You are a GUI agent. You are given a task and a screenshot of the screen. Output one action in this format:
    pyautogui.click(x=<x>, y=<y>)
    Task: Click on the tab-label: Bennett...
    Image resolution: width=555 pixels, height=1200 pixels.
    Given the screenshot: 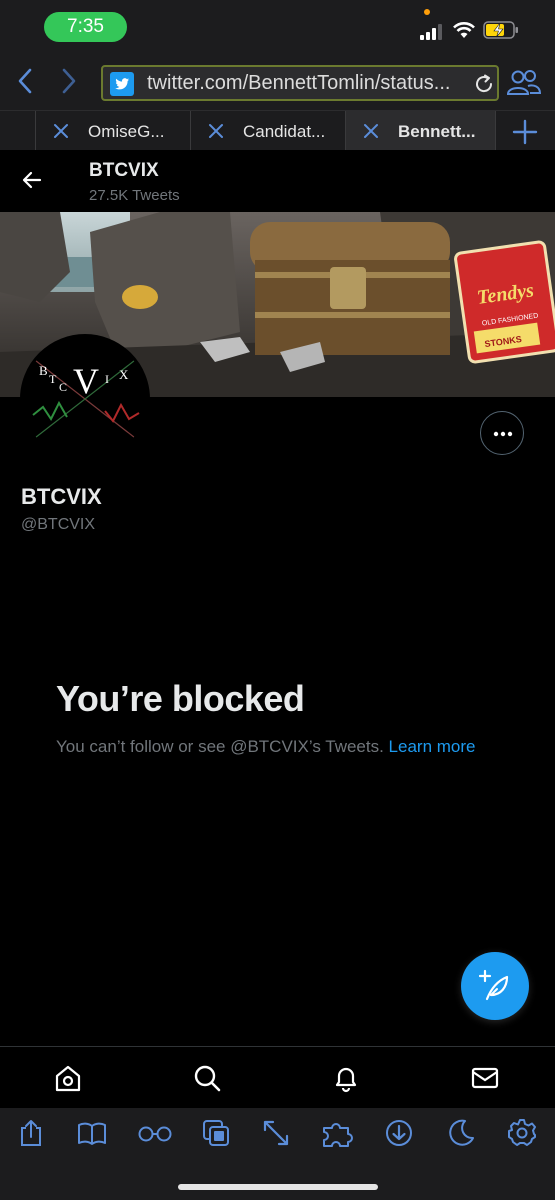 What is the action you would take?
    pyautogui.click(x=437, y=131)
    